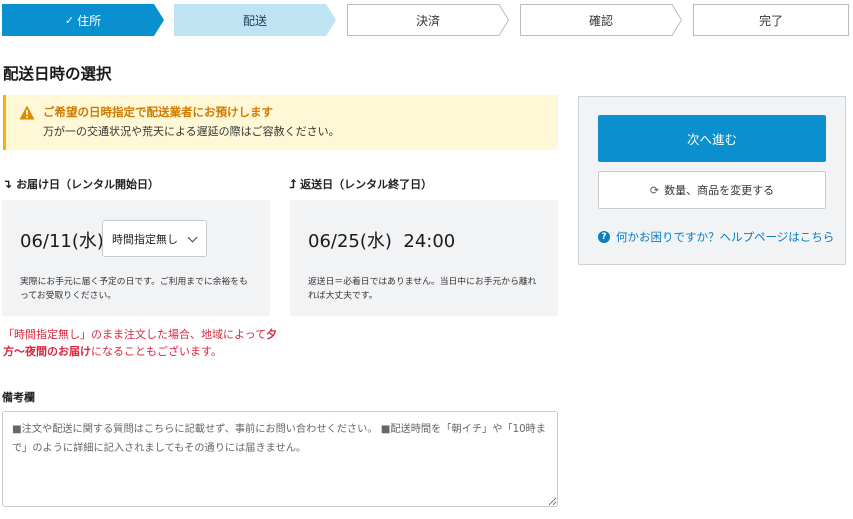  Describe the element at coordinates (7, 184) in the screenshot. I see `arrow-down-icon: ↴` at that location.